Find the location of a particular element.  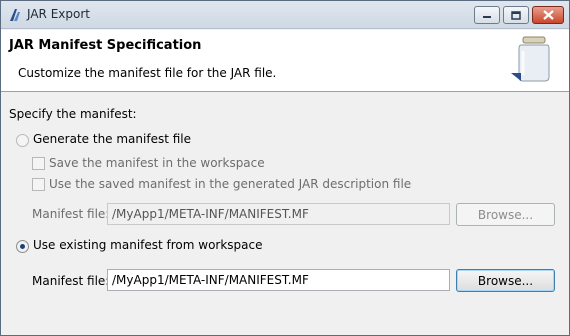

save-in-workspace-checkbox is located at coordinates (38, 163).